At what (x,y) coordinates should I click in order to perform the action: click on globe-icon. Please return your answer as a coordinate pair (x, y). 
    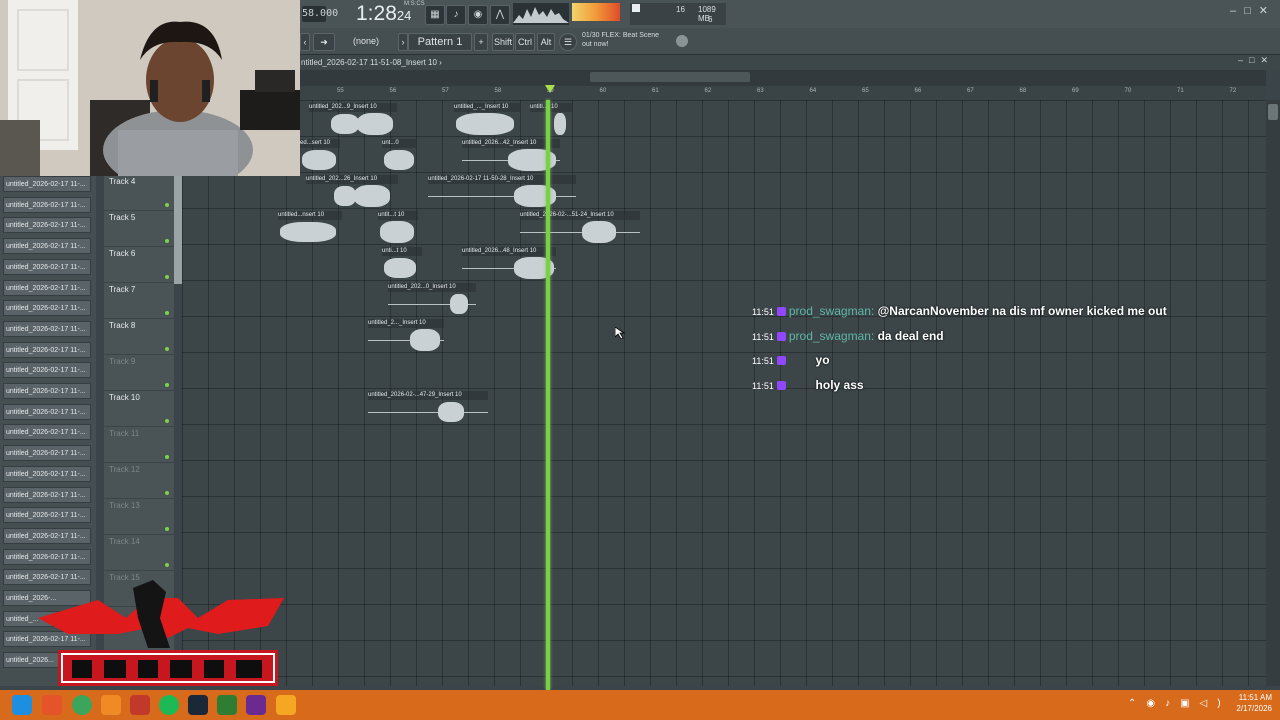
    Looking at the image, I should click on (682, 41).